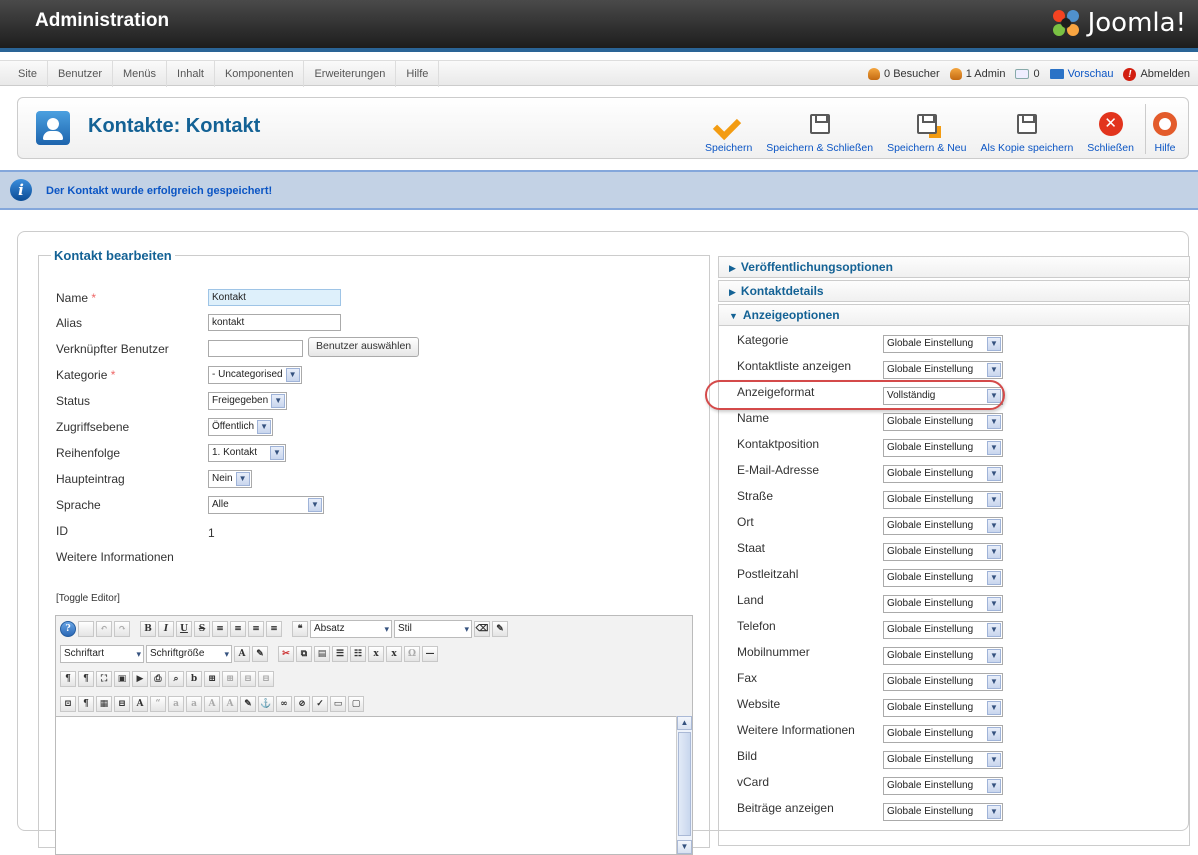 The width and height of the screenshot is (1198, 855). What do you see at coordinates (728, 129) in the screenshot?
I see `save-button: Speichern` at bounding box center [728, 129].